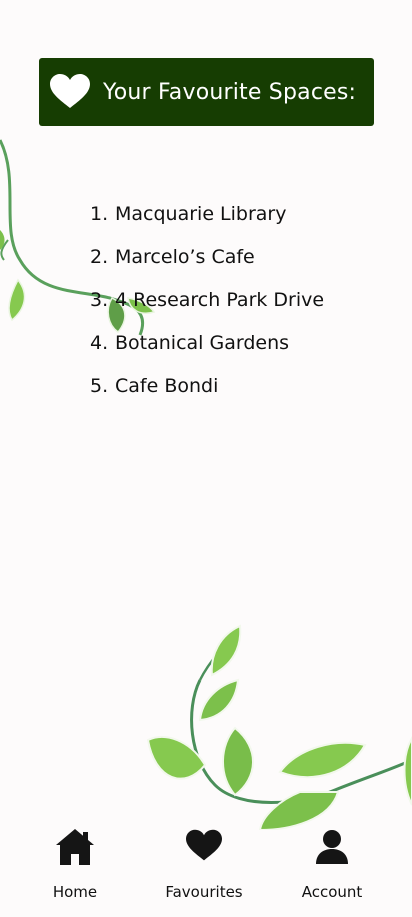 The width and height of the screenshot is (412, 917). I want to click on nav-label-account: Account, so click(332, 892).